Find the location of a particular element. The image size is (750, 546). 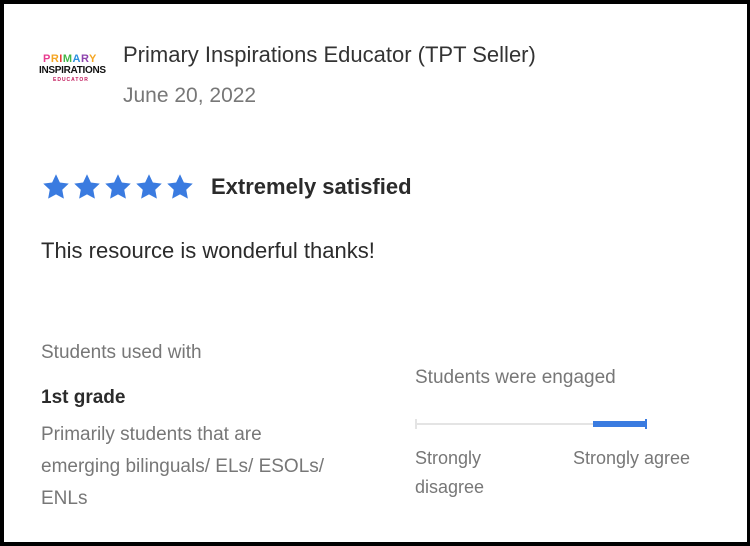

star-rating is located at coordinates (118, 187).